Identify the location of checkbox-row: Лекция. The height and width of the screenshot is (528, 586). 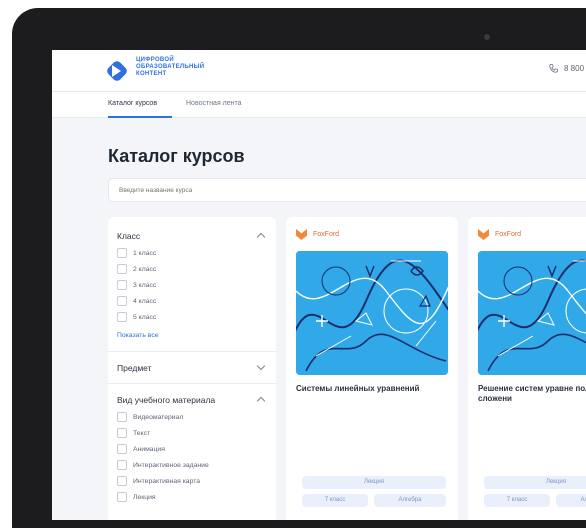
(136, 497).